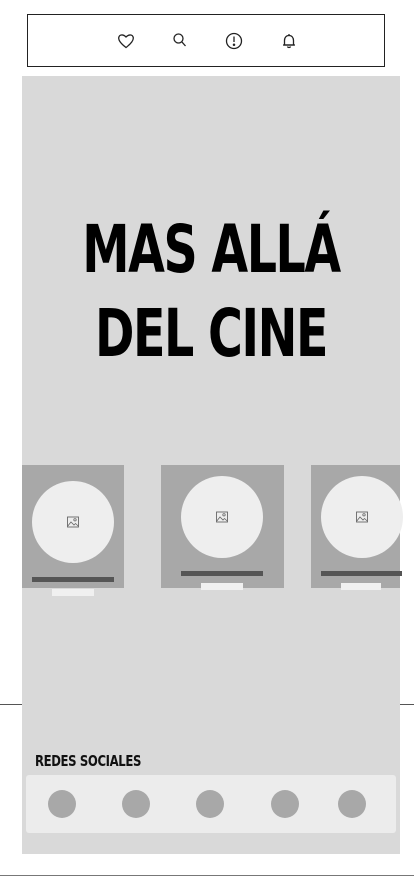 Image resolution: width=414 pixels, height=896 pixels. I want to click on hero-title-line-1: MAS ALLÁ, so click(211, 249).